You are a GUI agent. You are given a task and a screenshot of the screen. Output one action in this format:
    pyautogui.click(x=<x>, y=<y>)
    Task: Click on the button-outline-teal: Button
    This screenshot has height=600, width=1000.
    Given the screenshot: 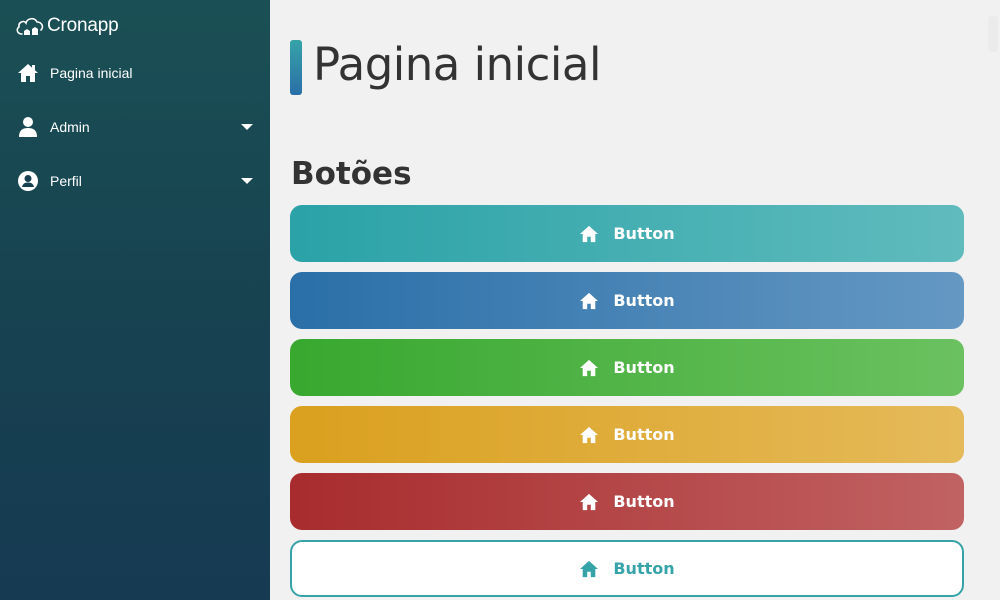 What is the action you would take?
    pyautogui.click(x=627, y=568)
    